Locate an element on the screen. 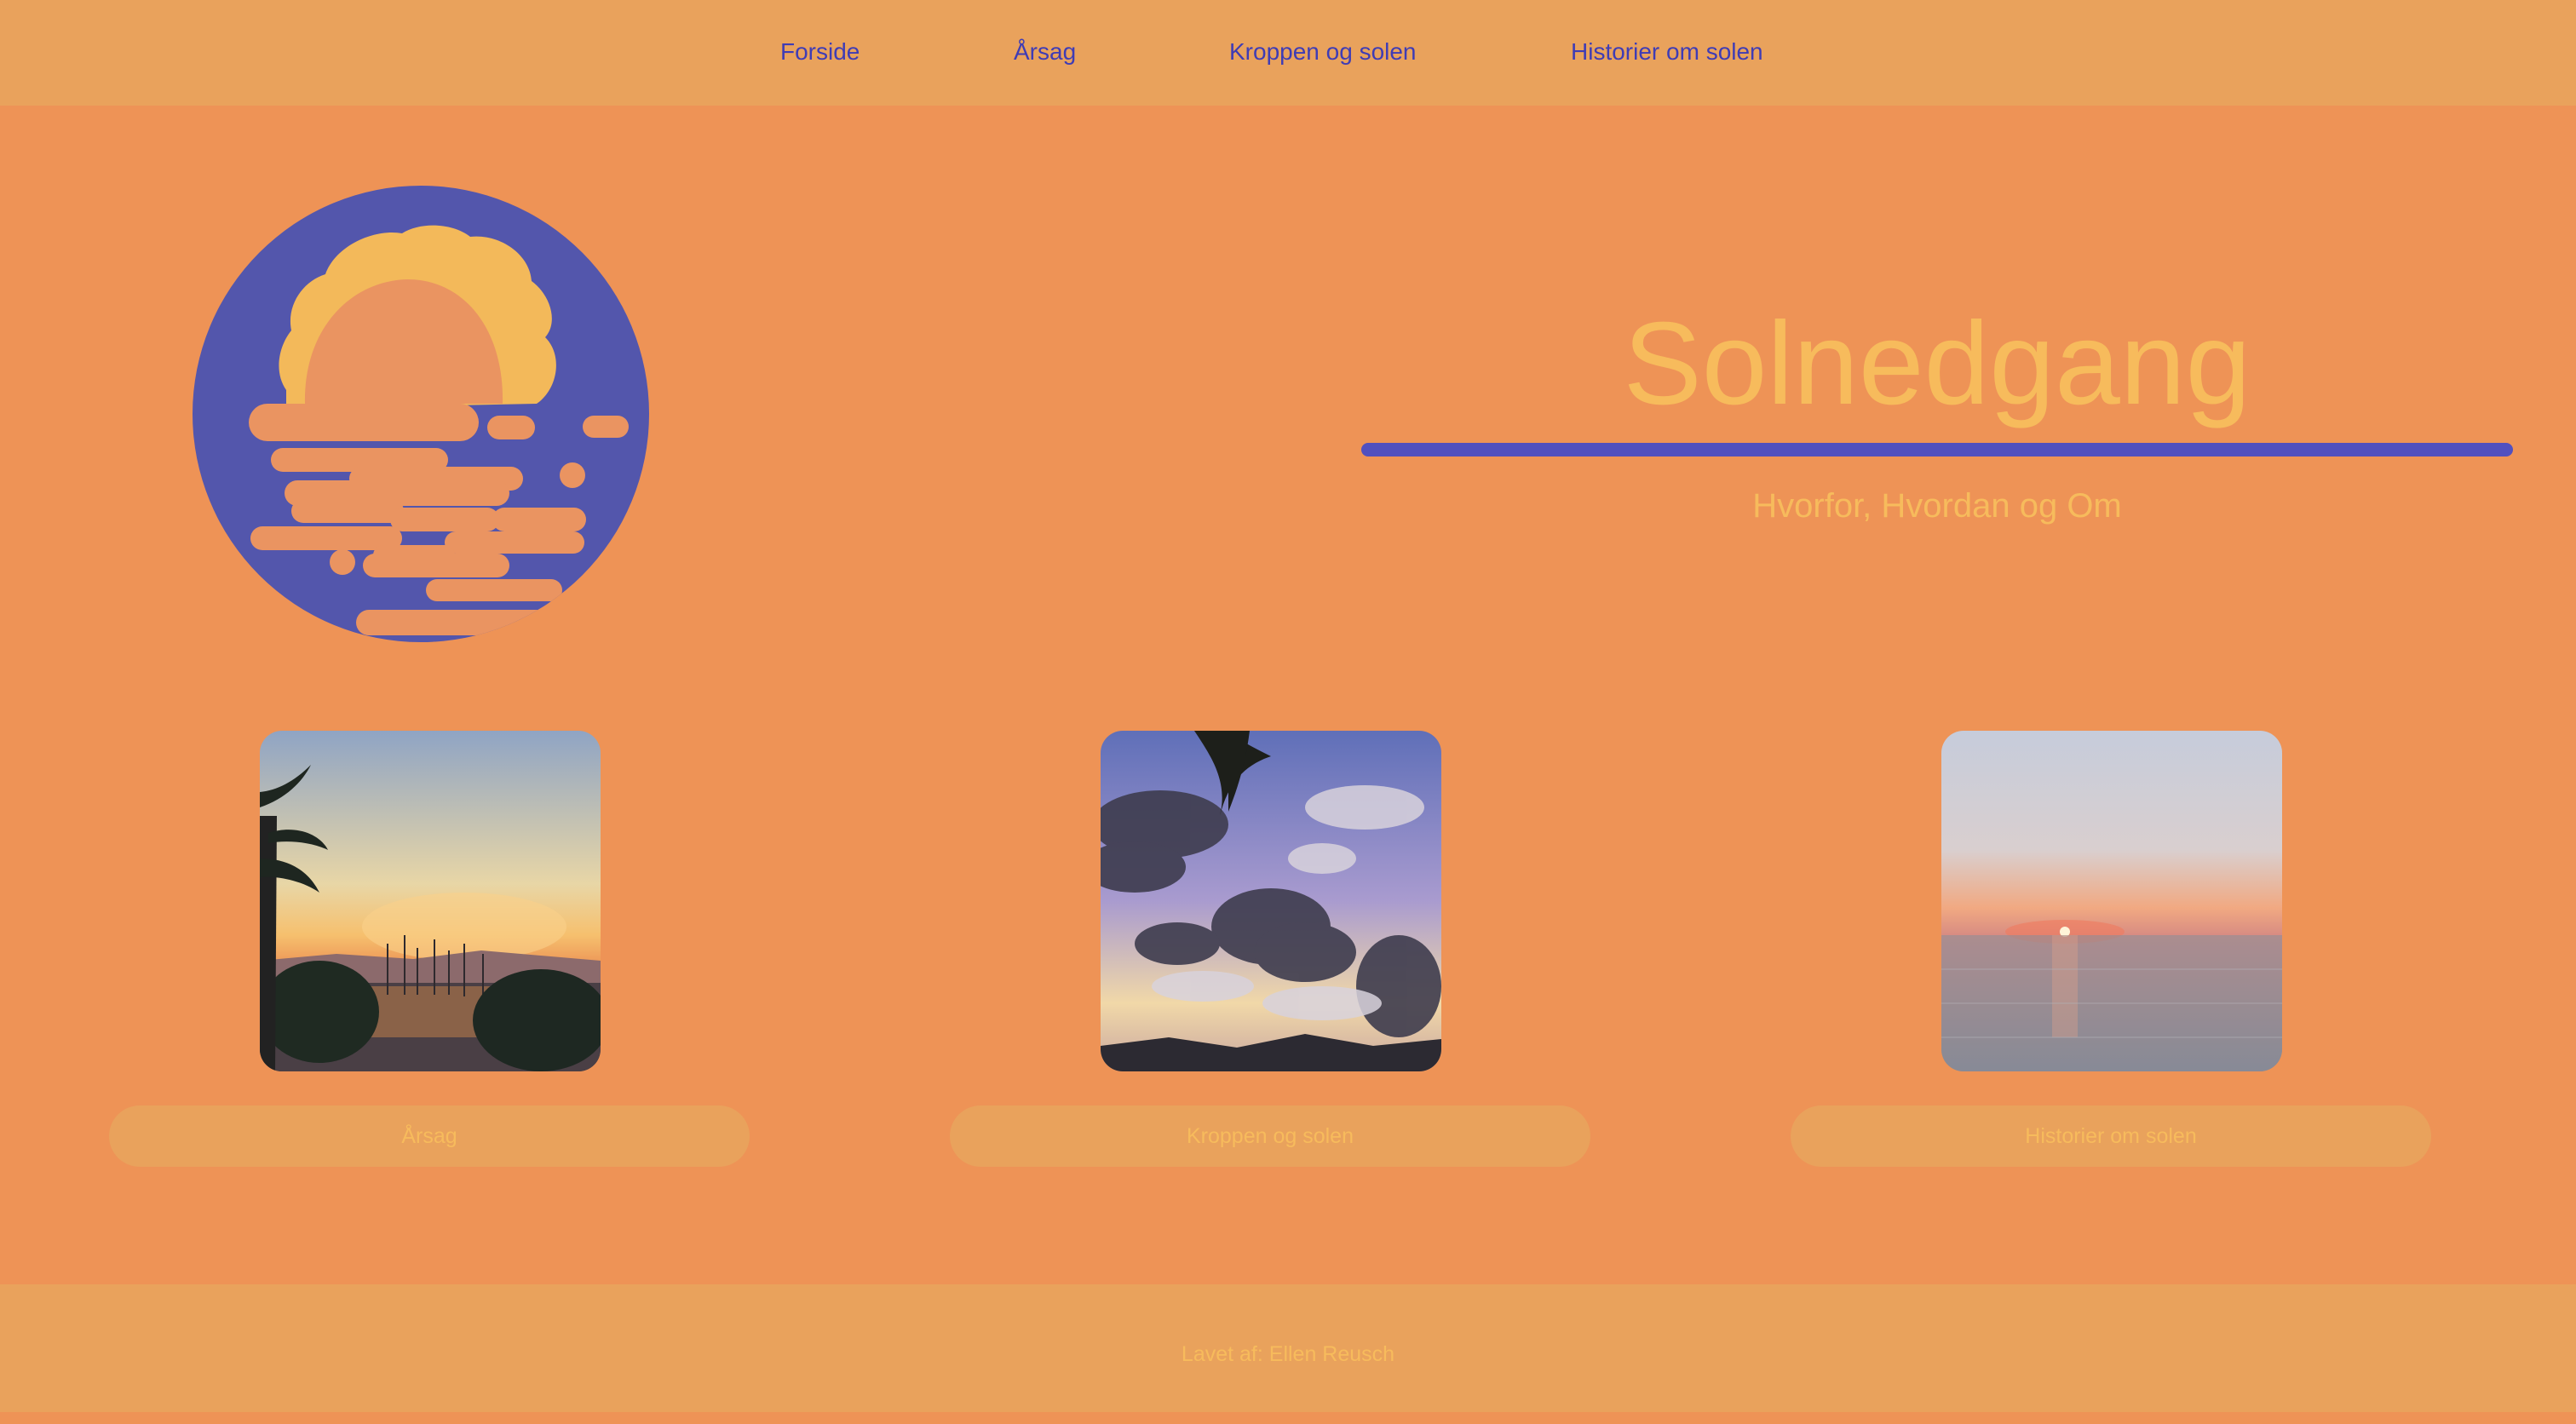 The height and width of the screenshot is (1424, 2576). historier-om-solen-button: Historier om solen is located at coordinates (2111, 1136).